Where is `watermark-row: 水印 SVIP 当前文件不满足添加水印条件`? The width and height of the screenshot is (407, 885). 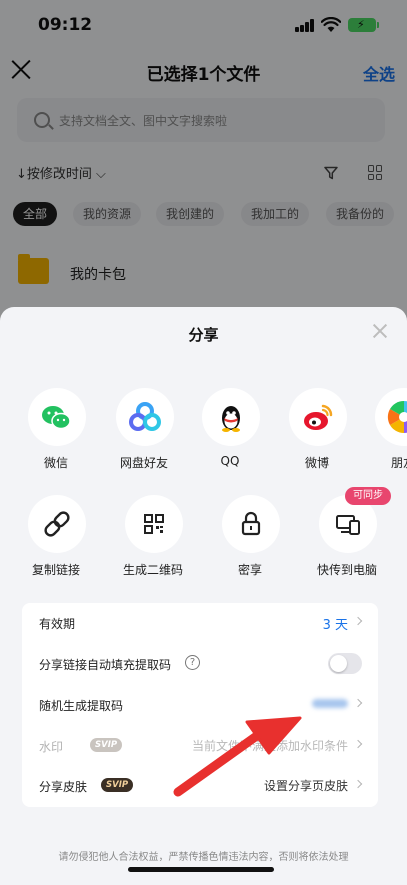
watermark-row: 水印 SVIP 当前文件不满足添加水印条件 is located at coordinates (200, 746).